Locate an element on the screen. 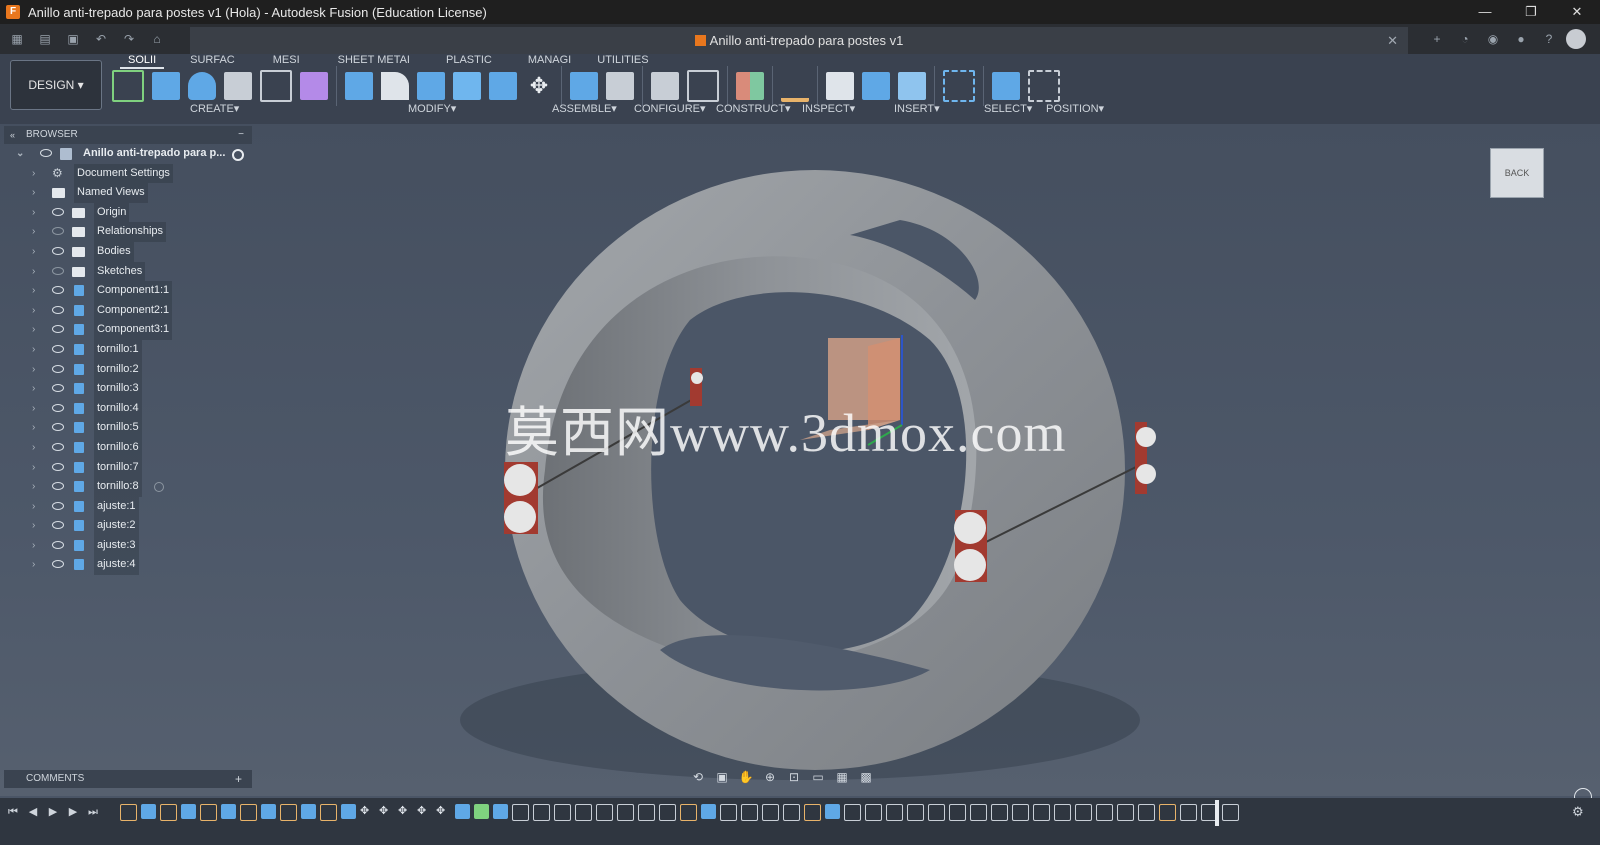 The width and height of the screenshot is (1600, 845). fillet-icon is located at coordinates (395, 86).